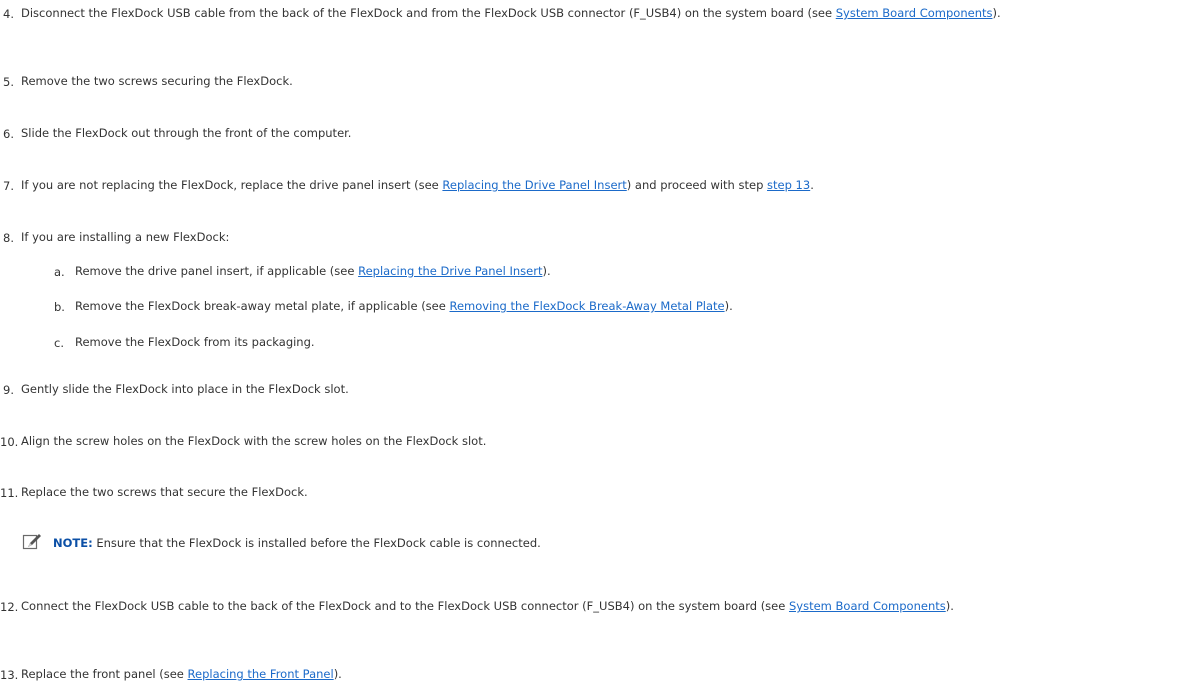 Image resolution: width=1180 pixels, height=685 pixels. Describe the element at coordinates (59, 272) in the screenshot. I see `substep-letter: a.` at that location.